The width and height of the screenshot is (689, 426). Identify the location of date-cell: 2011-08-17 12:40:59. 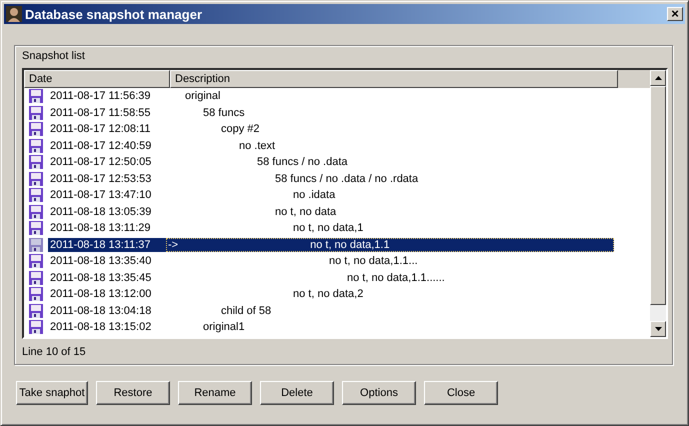
(107, 145).